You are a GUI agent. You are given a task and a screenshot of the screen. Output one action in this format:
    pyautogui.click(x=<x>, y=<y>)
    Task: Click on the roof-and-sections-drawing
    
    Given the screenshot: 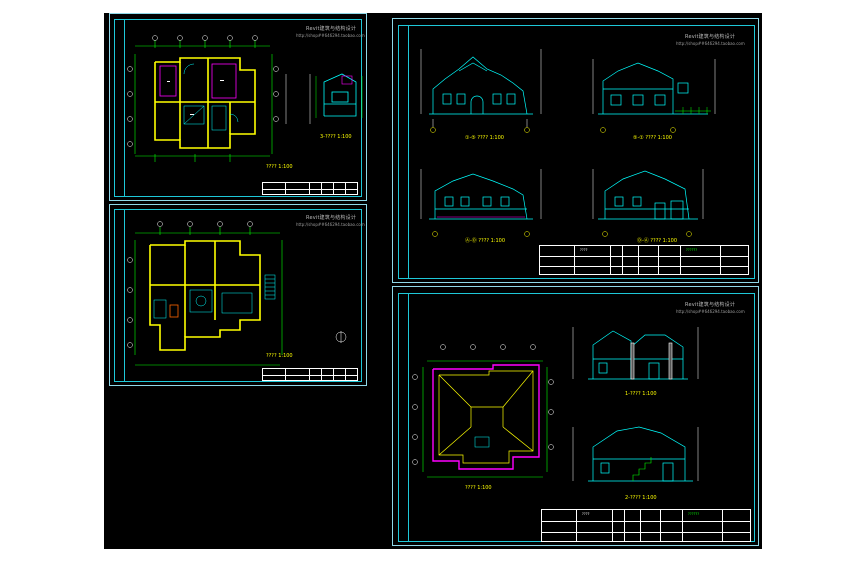 What is the action you would take?
    pyautogui.click(x=555, y=404)
    